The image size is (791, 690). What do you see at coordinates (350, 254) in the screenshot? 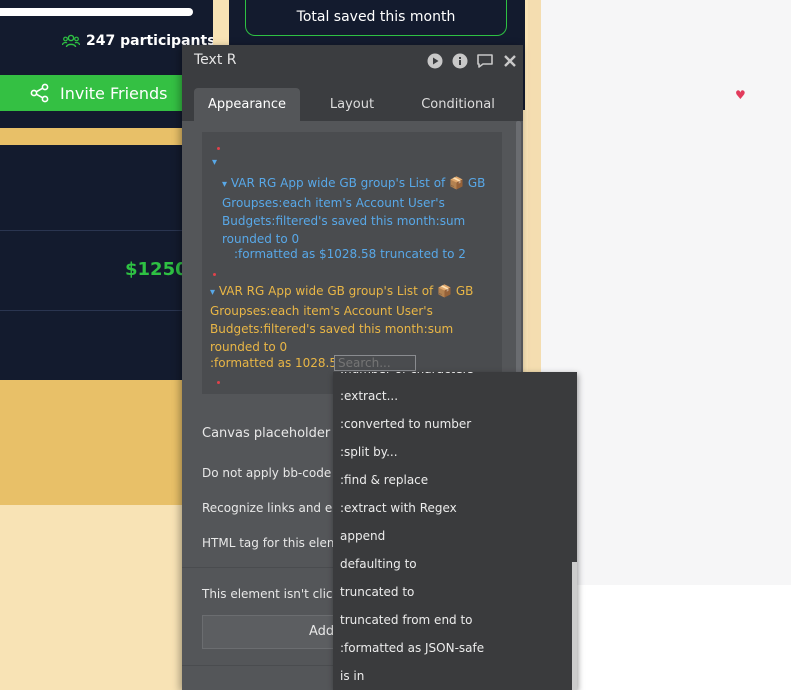
I see `expression-blue-format: :formatted as $1028.58 truncated to 2` at bounding box center [350, 254].